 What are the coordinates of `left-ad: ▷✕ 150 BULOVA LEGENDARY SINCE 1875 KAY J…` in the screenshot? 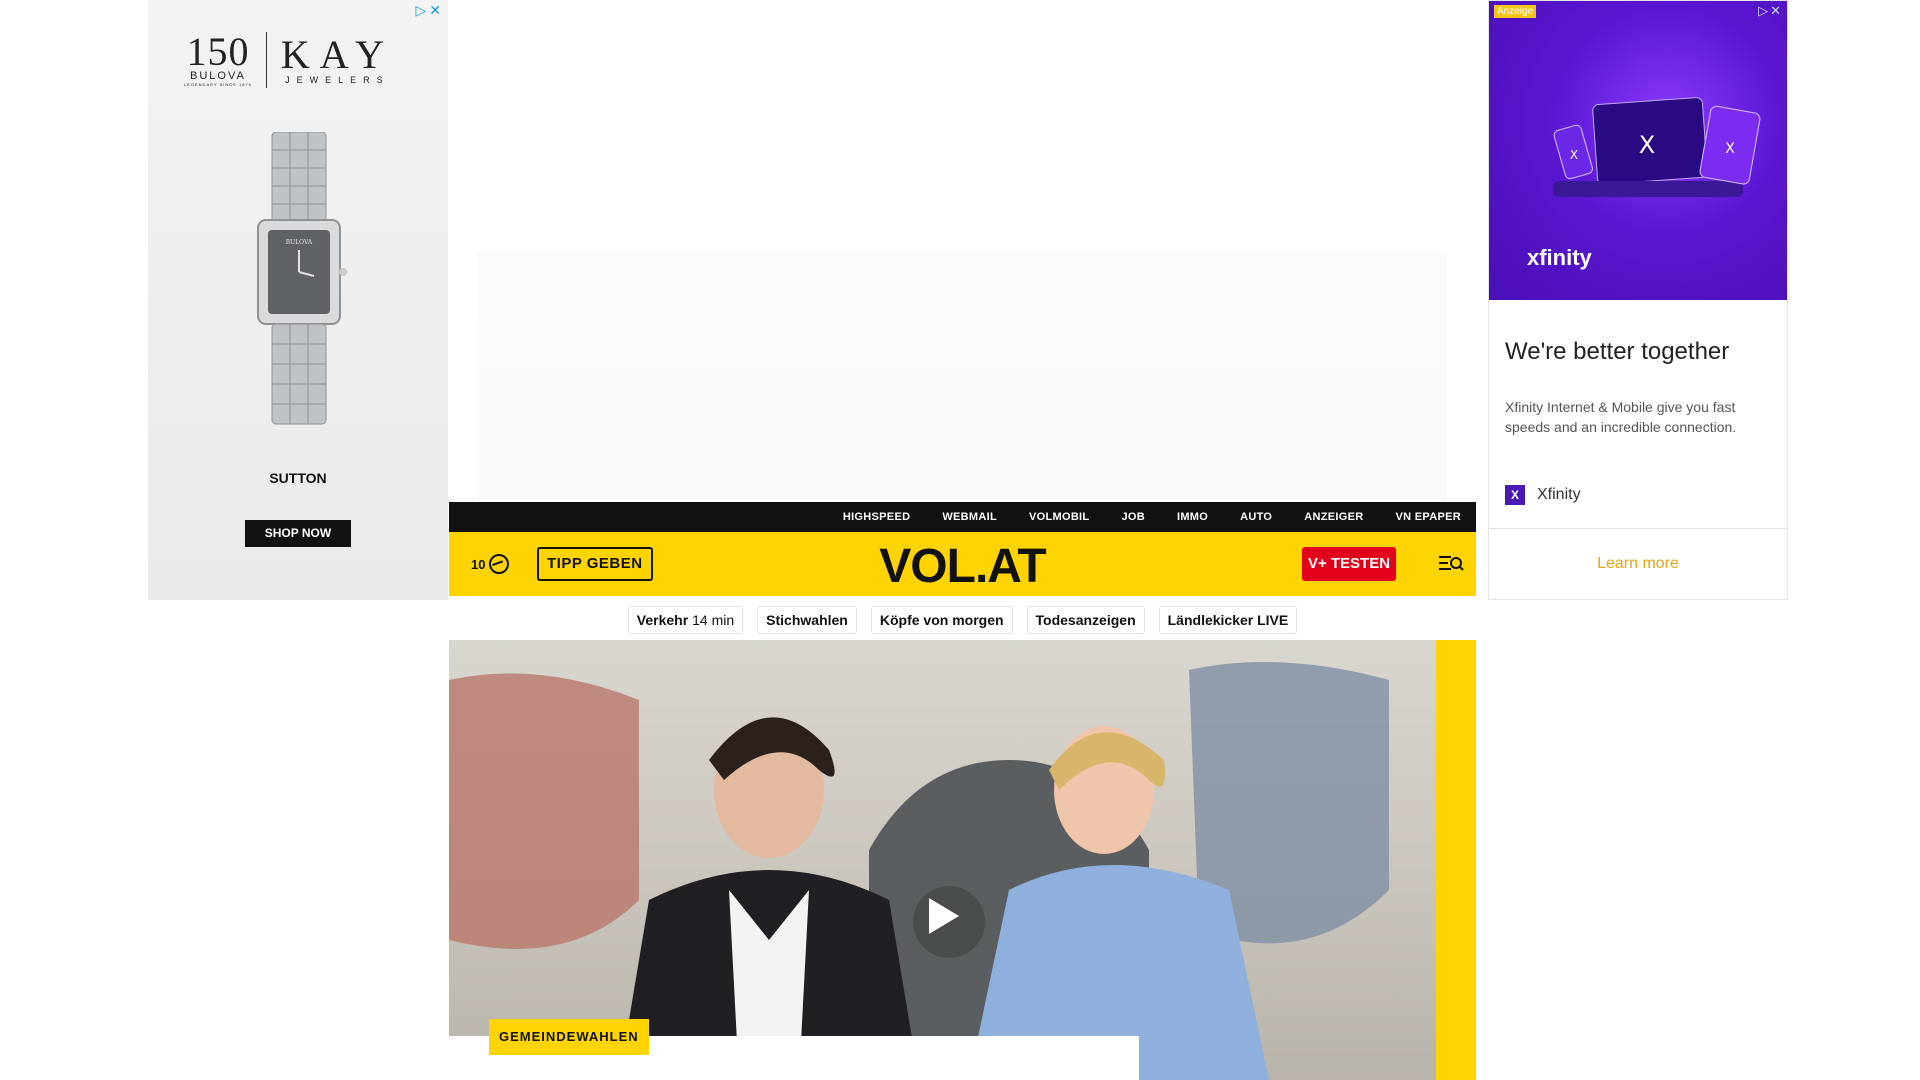 It's located at (298, 300).